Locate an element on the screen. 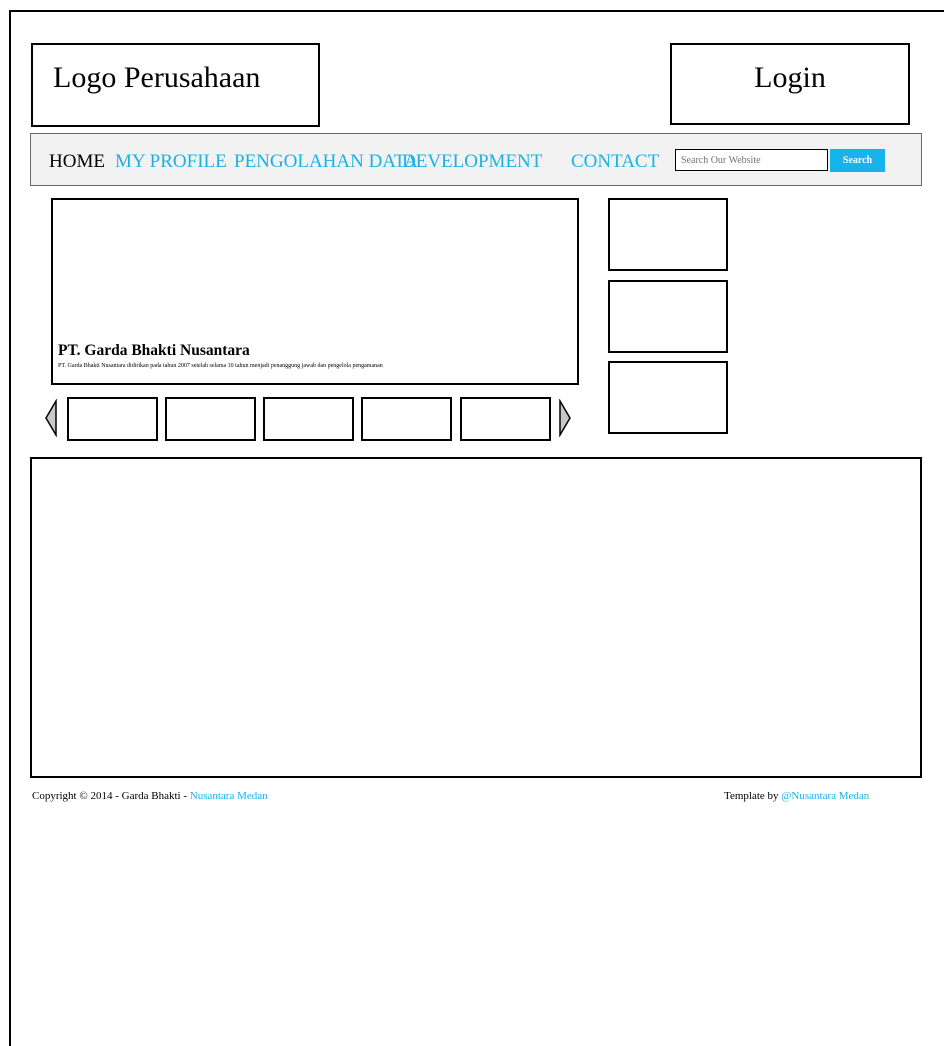 The width and height of the screenshot is (944, 1046). copyright-text: Copyright © 2014 - Garda Bhakti - is located at coordinates (111, 796).